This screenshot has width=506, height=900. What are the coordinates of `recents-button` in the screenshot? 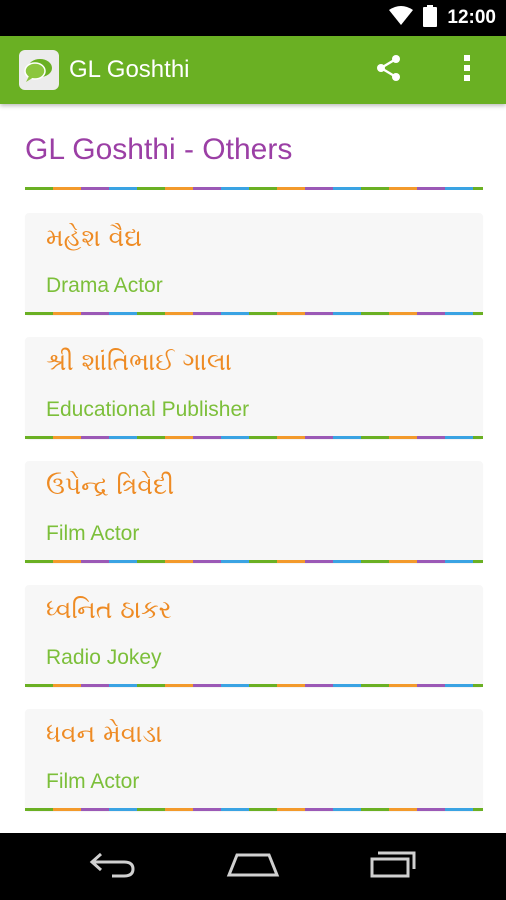 It's located at (393, 866).